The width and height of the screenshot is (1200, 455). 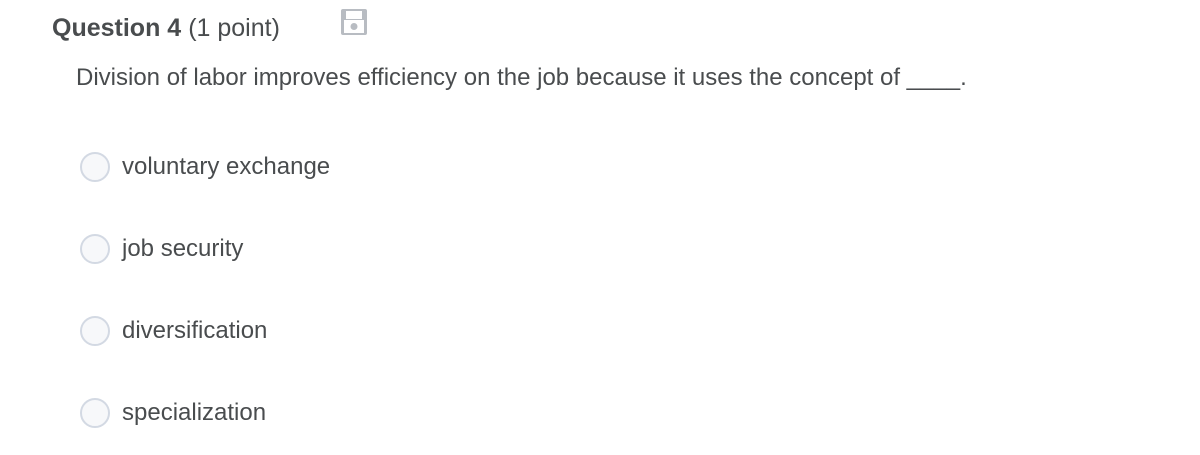 I want to click on floppy-disk-icon, so click(x=354, y=22).